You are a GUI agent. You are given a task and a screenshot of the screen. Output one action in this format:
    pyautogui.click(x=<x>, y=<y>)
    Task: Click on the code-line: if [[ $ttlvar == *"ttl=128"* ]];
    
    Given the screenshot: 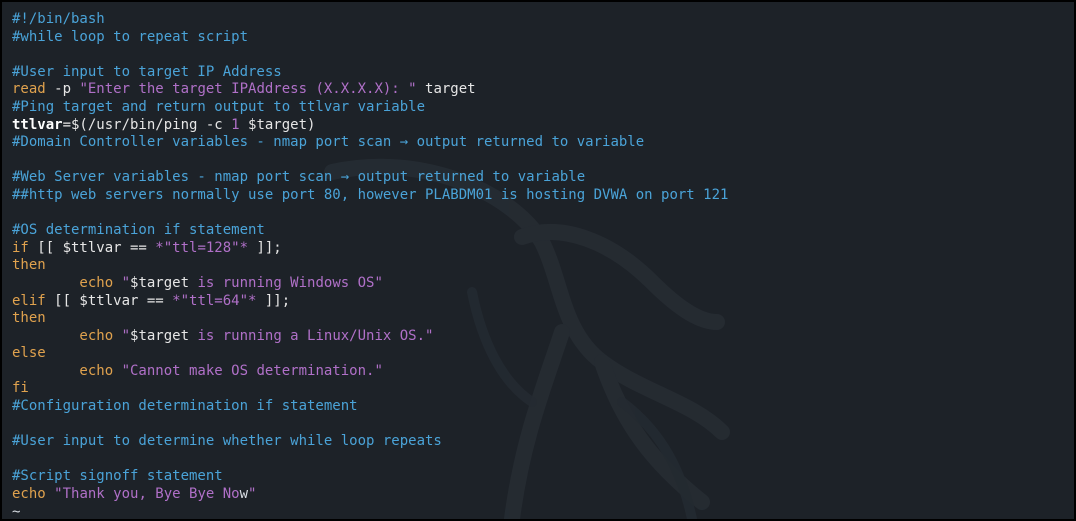 What is the action you would take?
    pyautogui.click(x=370, y=249)
    